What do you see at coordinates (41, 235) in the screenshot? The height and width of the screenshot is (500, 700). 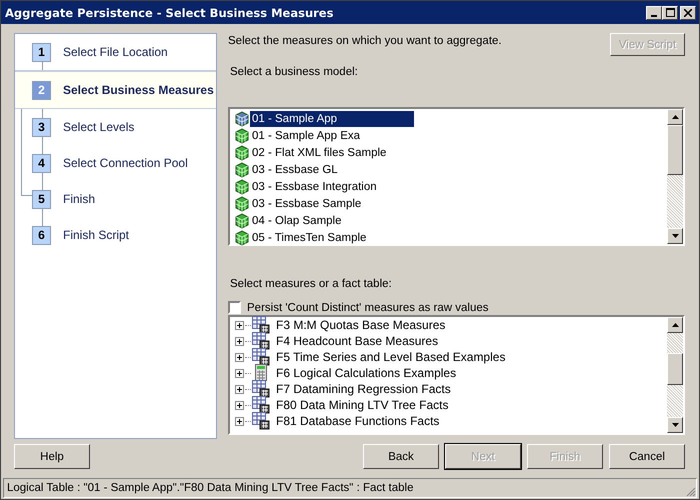 I see `step-number: 6` at bounding box center [41, 235].